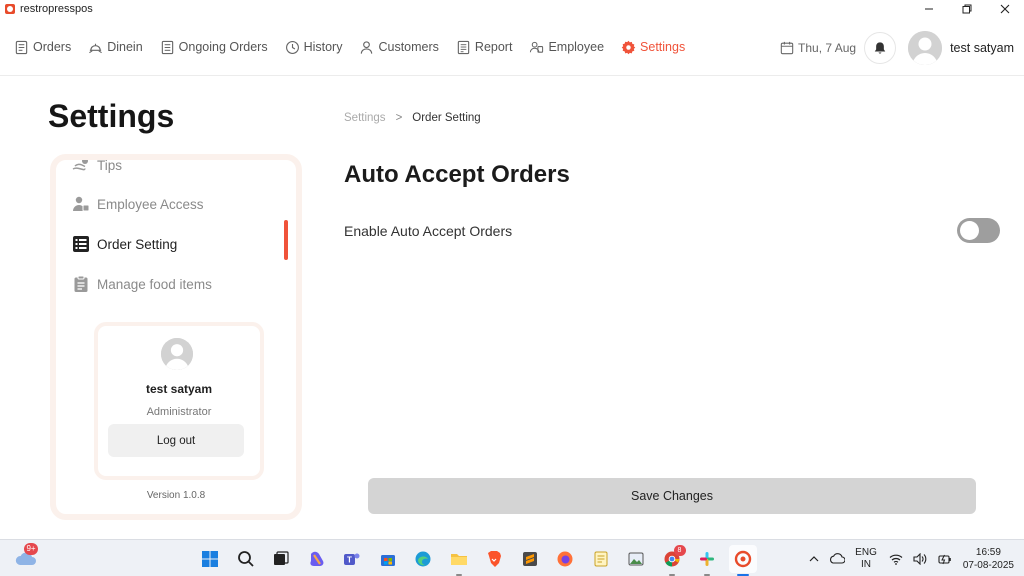 This screenshot has width=1024, height=576. I want to click on chevron-up-icon, so click(814, 559).